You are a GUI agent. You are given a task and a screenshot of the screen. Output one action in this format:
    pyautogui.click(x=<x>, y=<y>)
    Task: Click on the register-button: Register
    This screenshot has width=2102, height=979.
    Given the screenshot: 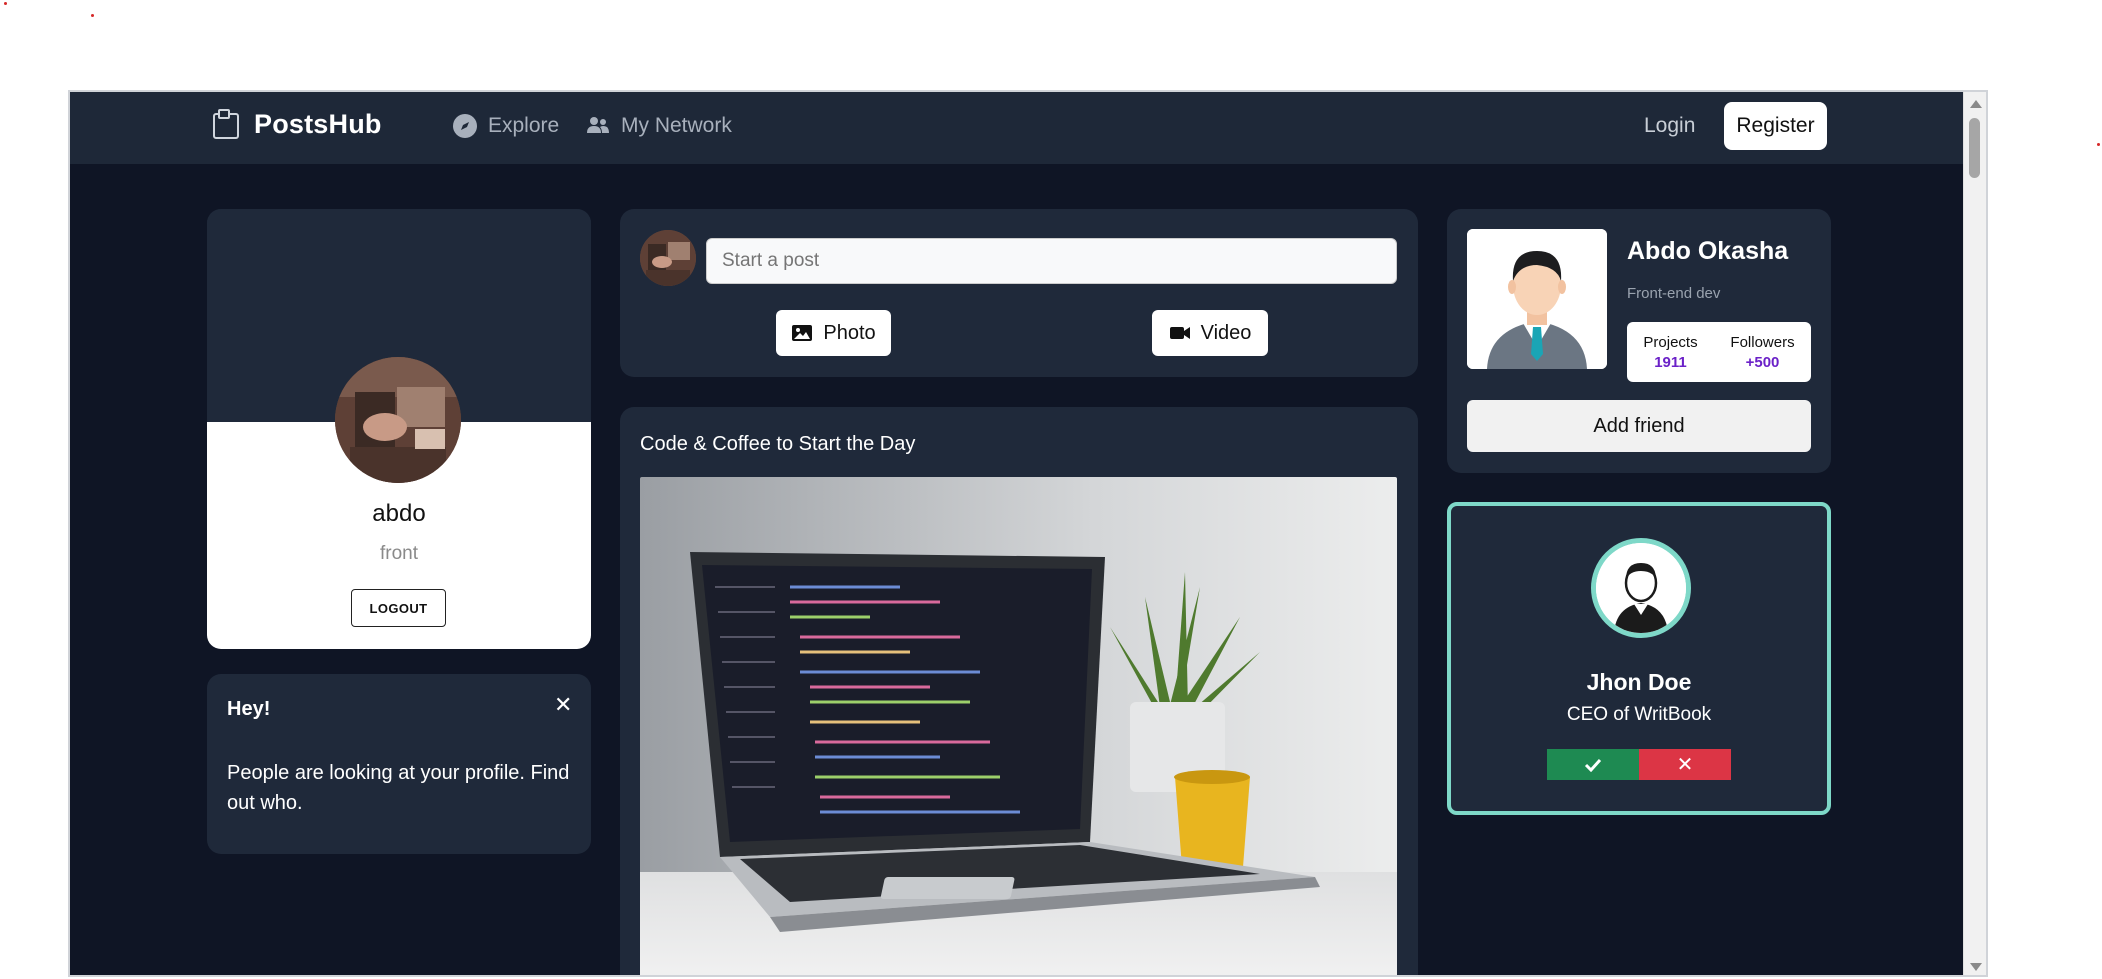 What is the action you would take?
    pyautogui.click(x=1775, y=126)
    